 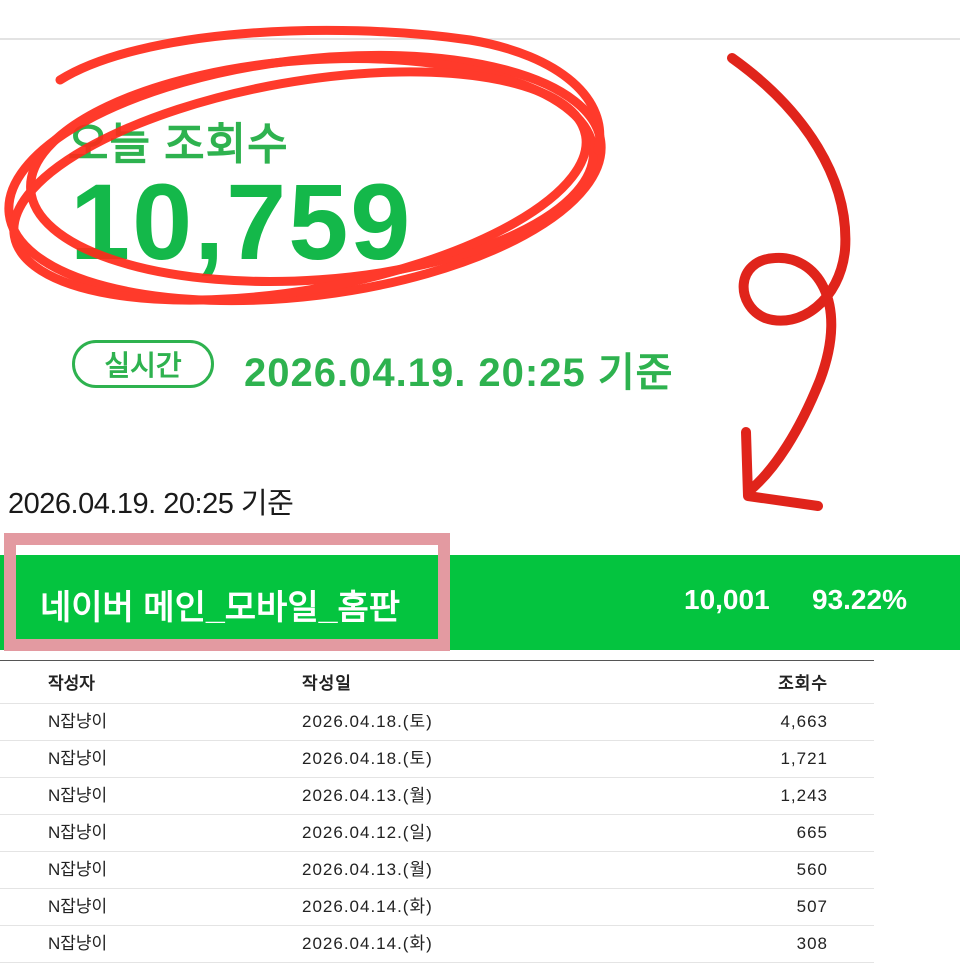 What do you see at coordinates (812, 869) in the screenshot?
I see `row-views: 560` at bounding box center [812, 869].